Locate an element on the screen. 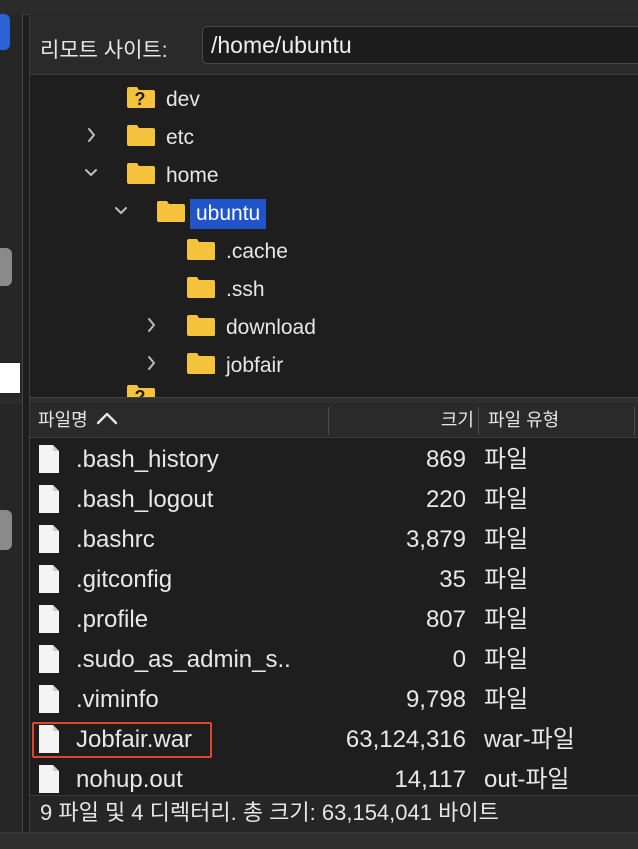 The image size is (638, 849). column-header-size-label: 크기 is located at coordinates (457, 420).